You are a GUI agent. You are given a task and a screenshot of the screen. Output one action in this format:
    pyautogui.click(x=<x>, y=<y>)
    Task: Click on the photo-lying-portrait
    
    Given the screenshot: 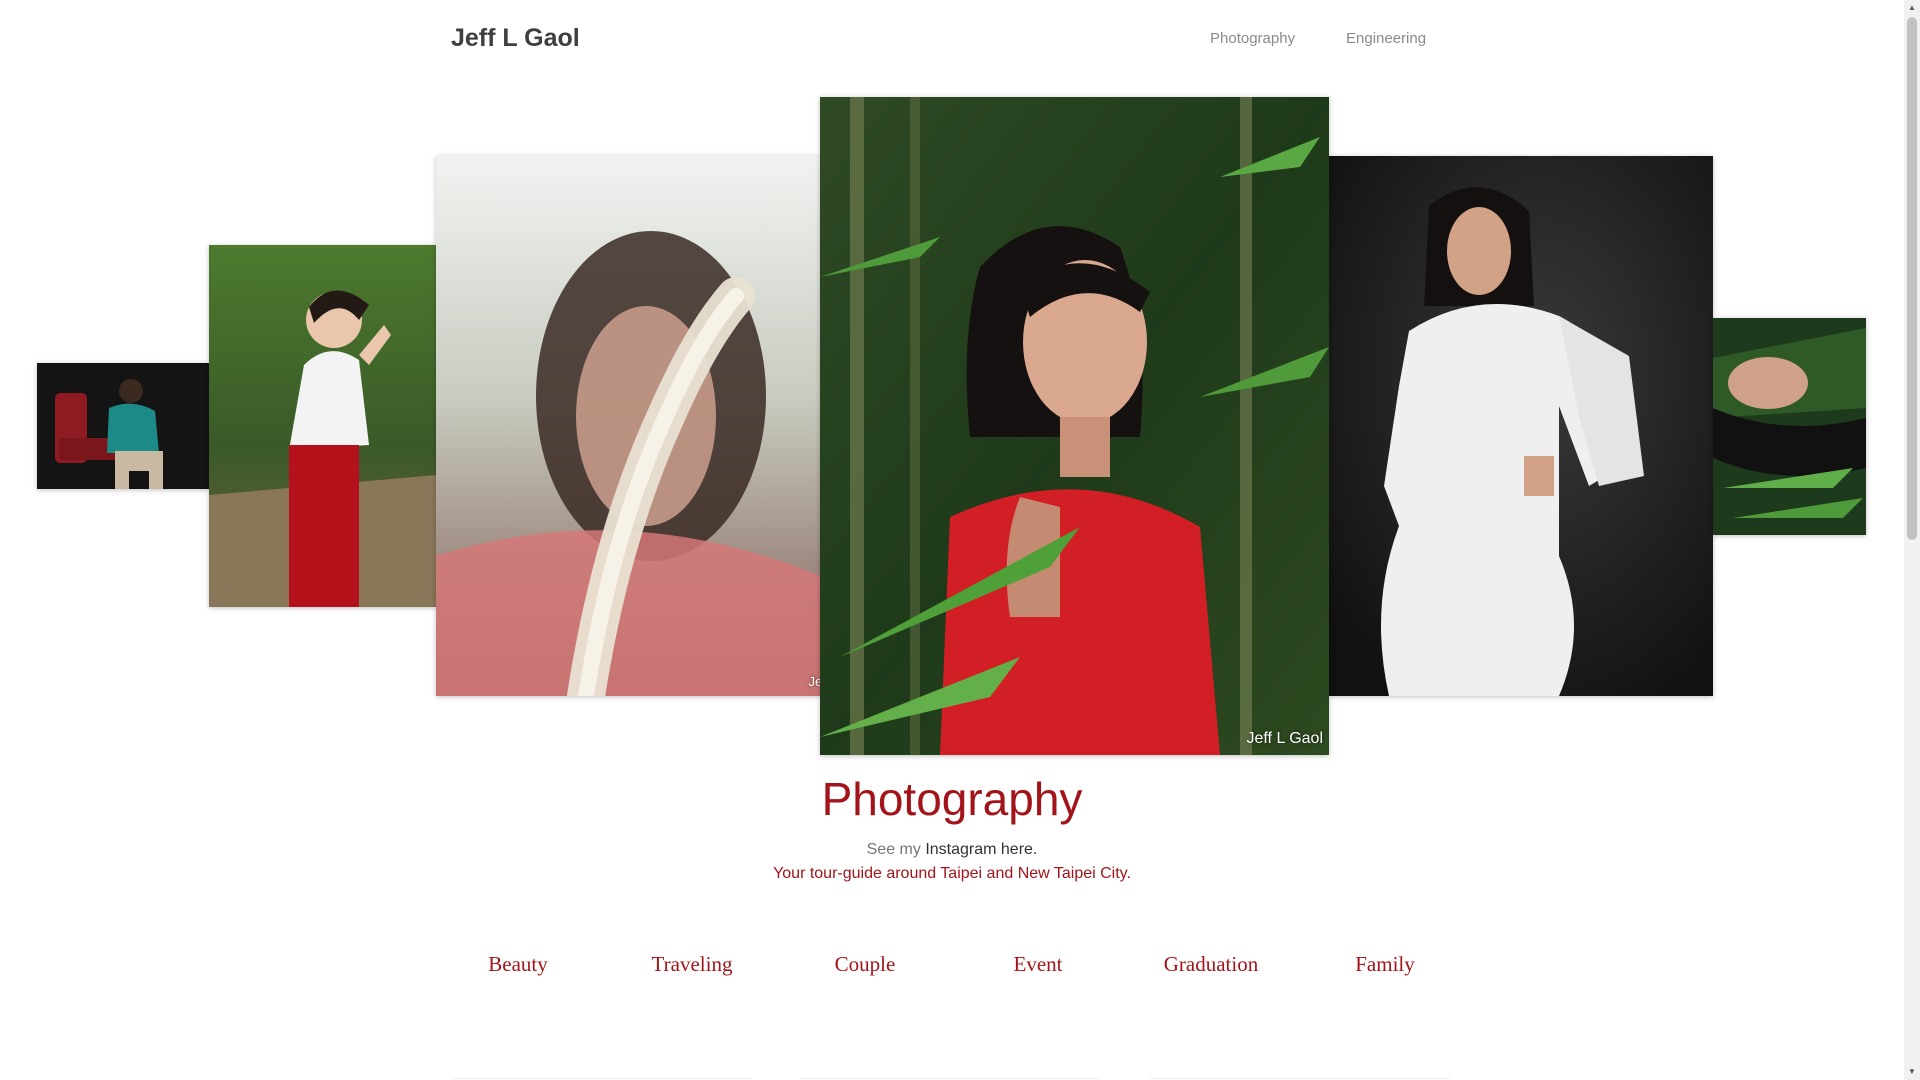 What is the action you would take?
    pyautogui.click(x=1789, y=426)
    